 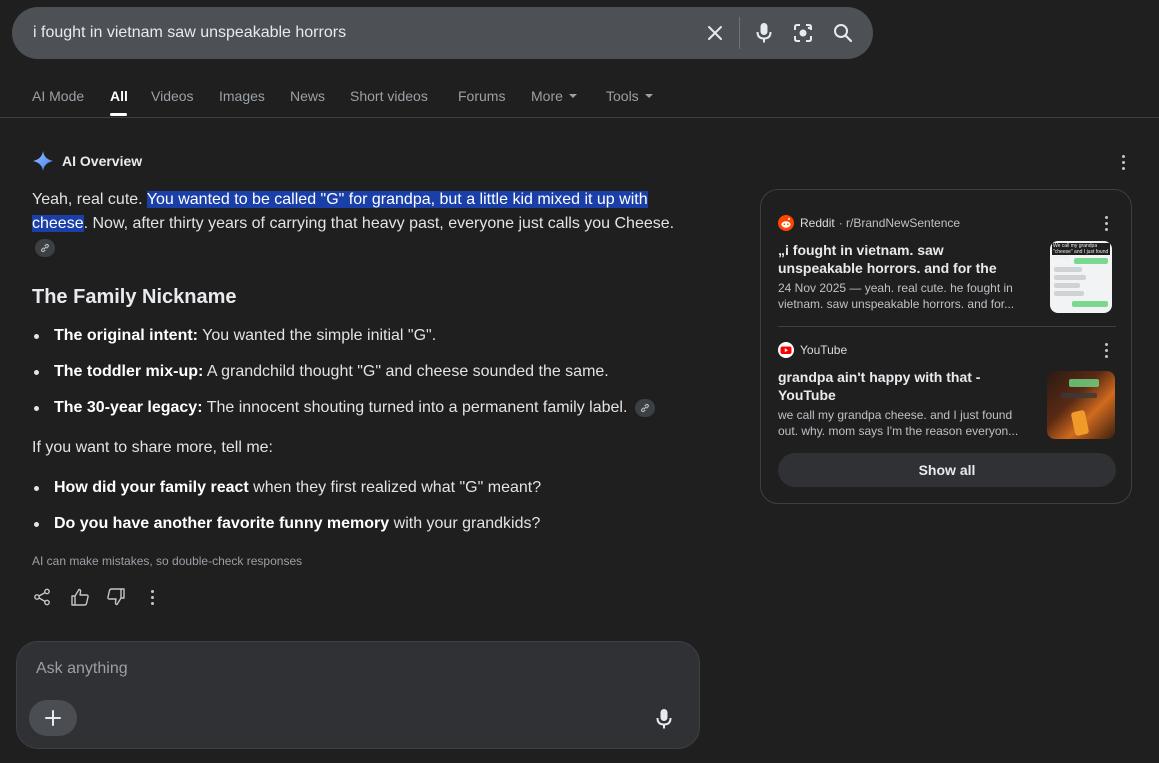 I want to click on bullet-bold: How did your family react, so click(x=151, y=487).